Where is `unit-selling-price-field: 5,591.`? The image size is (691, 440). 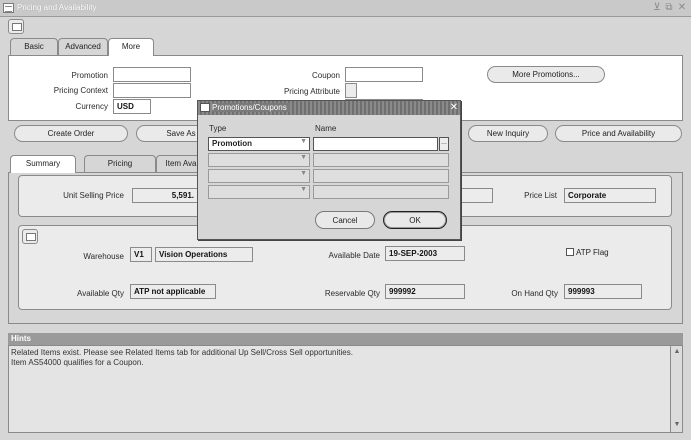
unit-selling-price-field: 5,591. is located at coordinates (165, 195).